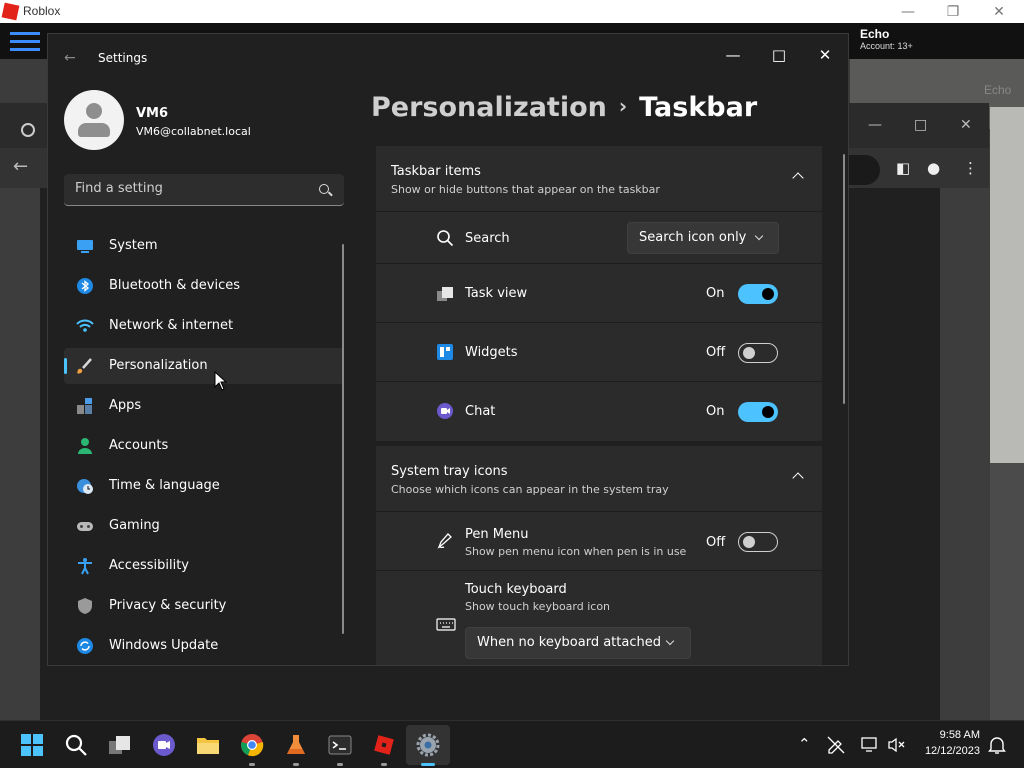 Image resolution: width=1024 pixels, height=768 pixels. What do you see at coordinates (70, 58) in the screenshot?
I see `back-arrow-icon: ←` at bounding box center [70, 58].